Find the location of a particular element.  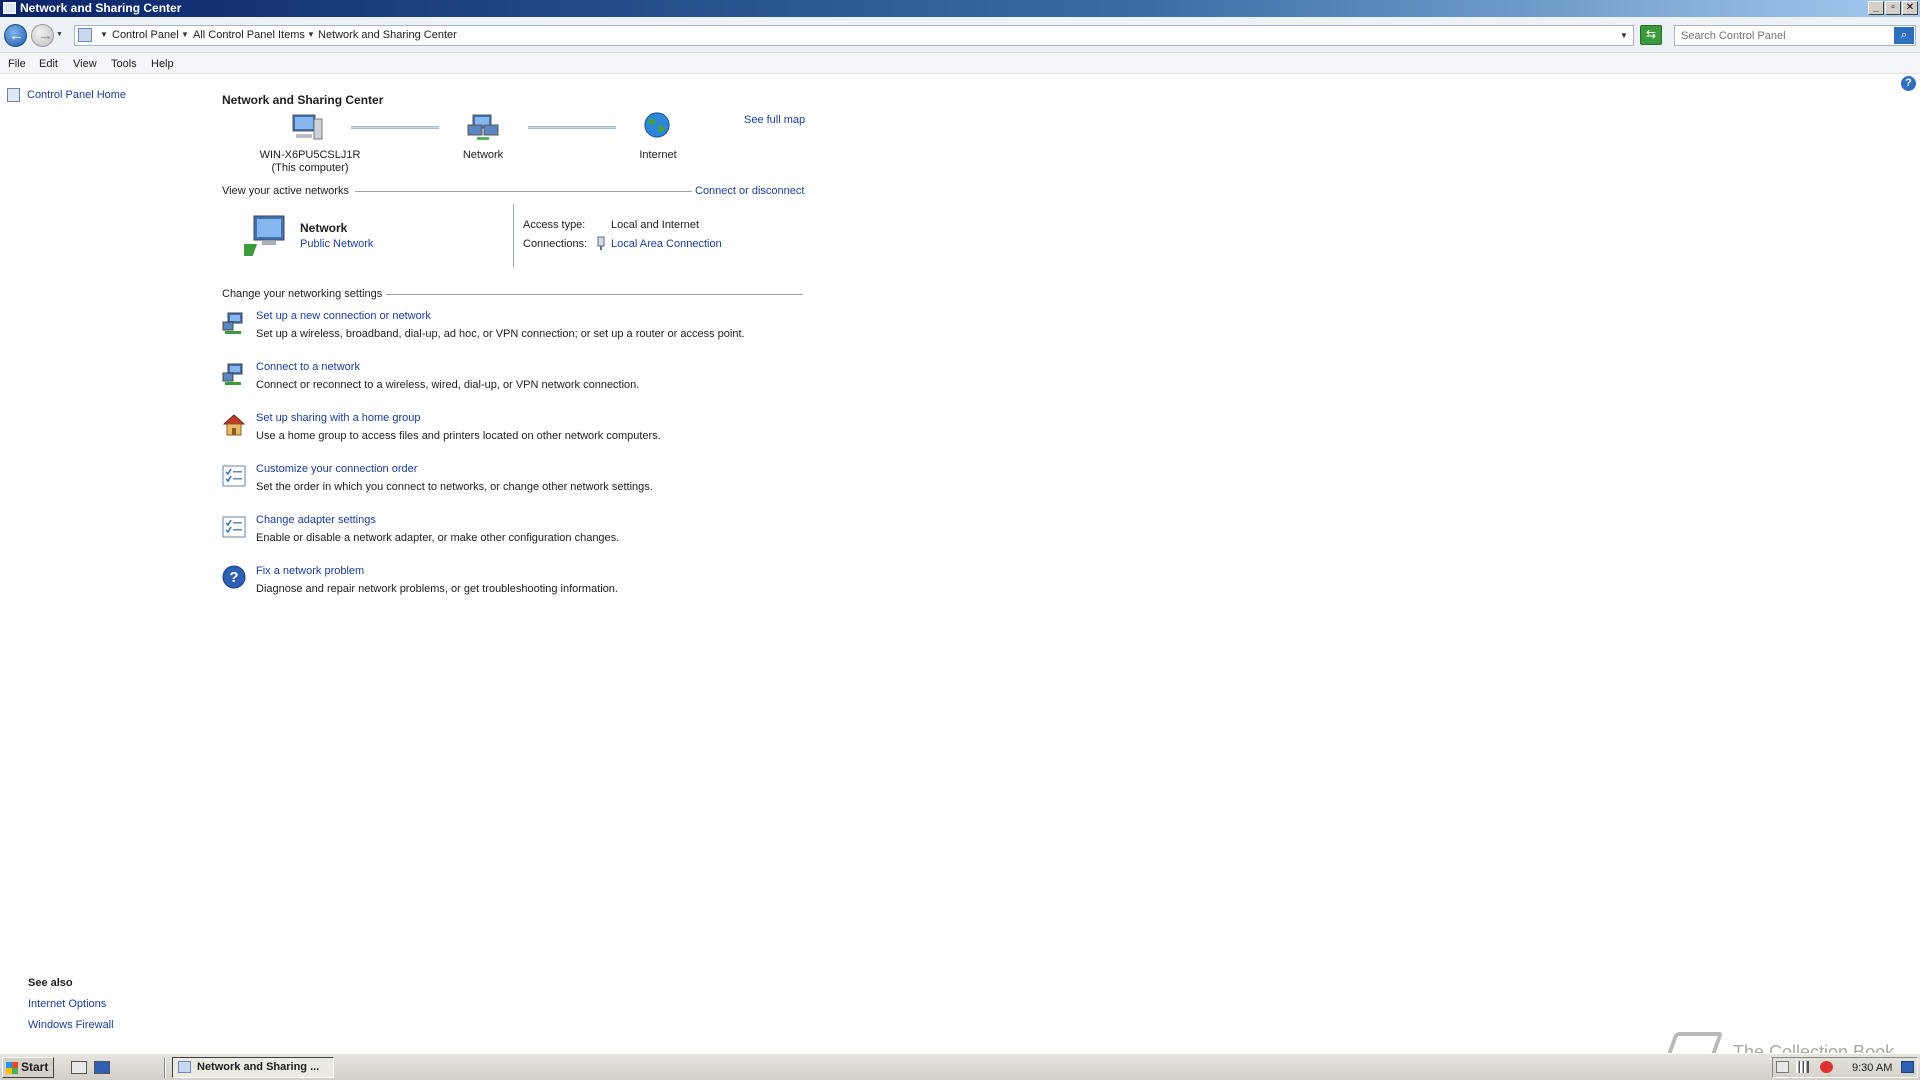

internet-map-label: Internet is located at coordinates (658, 155).